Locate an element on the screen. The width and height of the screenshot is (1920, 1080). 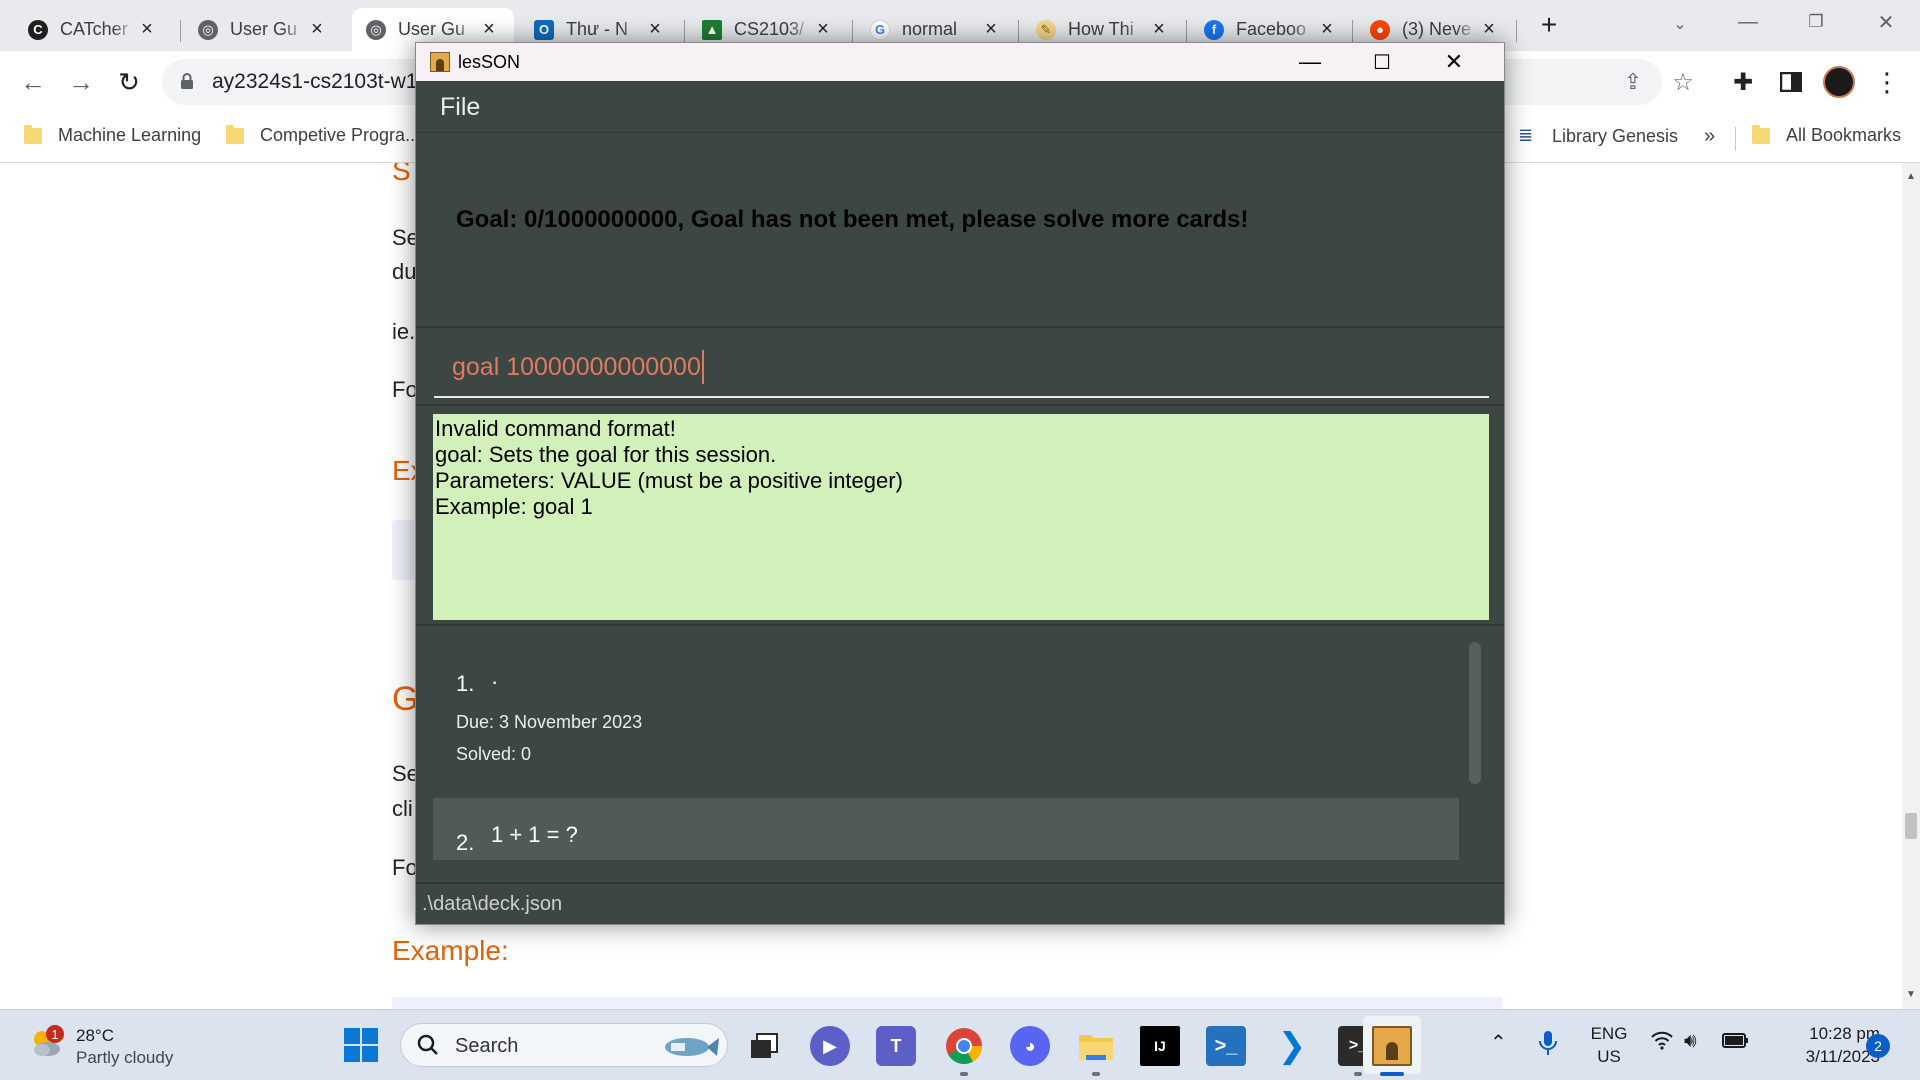
file-explorer-icon is located at coordinates (1096, 1046).